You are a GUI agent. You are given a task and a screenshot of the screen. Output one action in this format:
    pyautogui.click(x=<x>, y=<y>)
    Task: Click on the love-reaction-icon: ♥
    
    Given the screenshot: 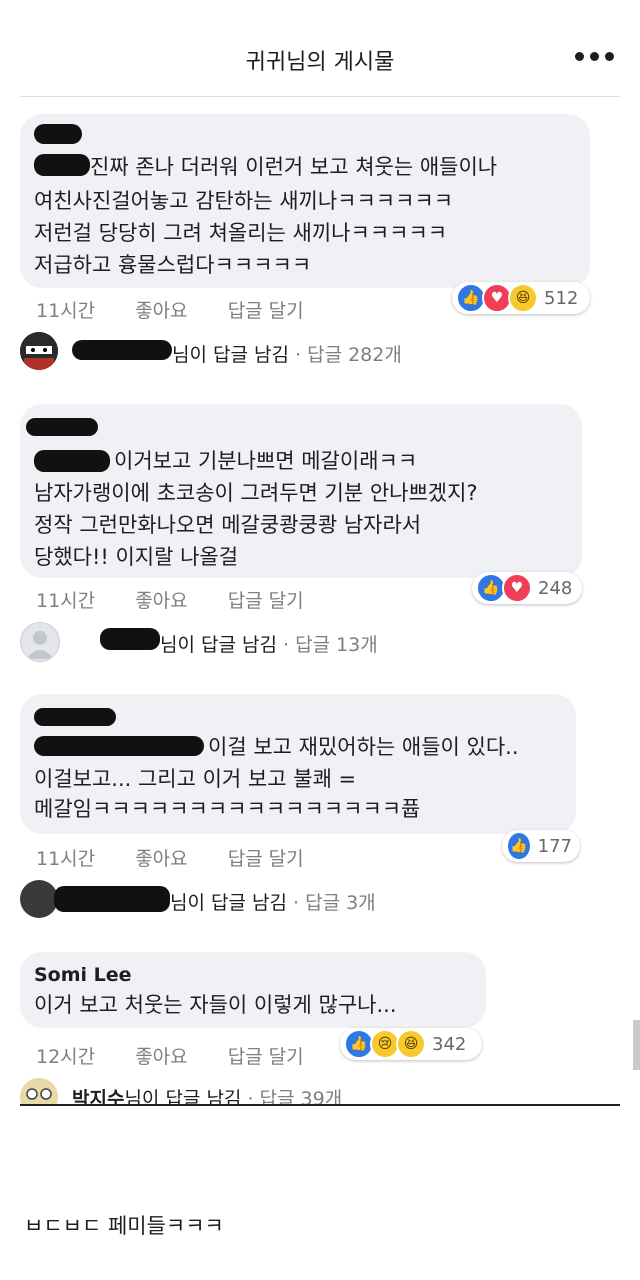 What is the action you would take?
    pyautogui.click(x=517, y=588)
    